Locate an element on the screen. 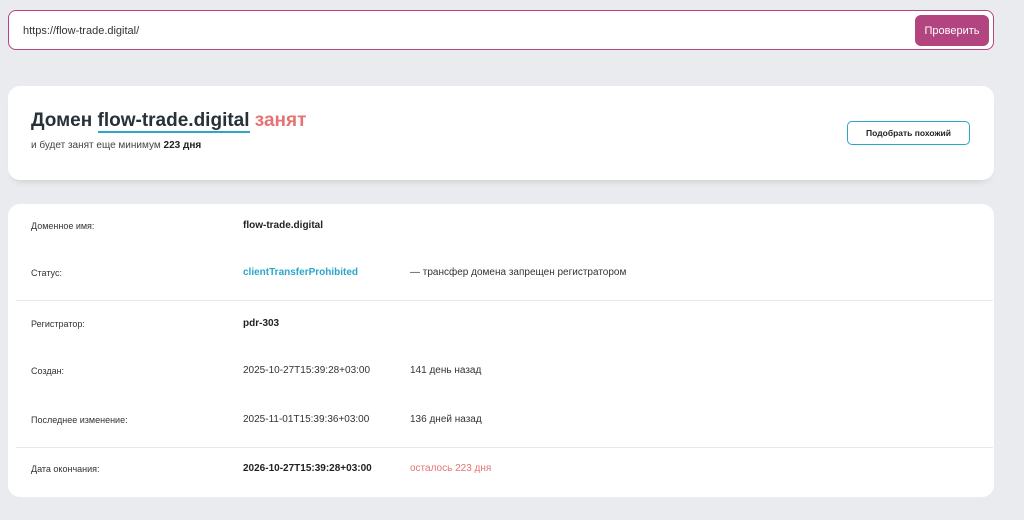  domain-link: flow-trade.digital is located at coordinates (173, 121).